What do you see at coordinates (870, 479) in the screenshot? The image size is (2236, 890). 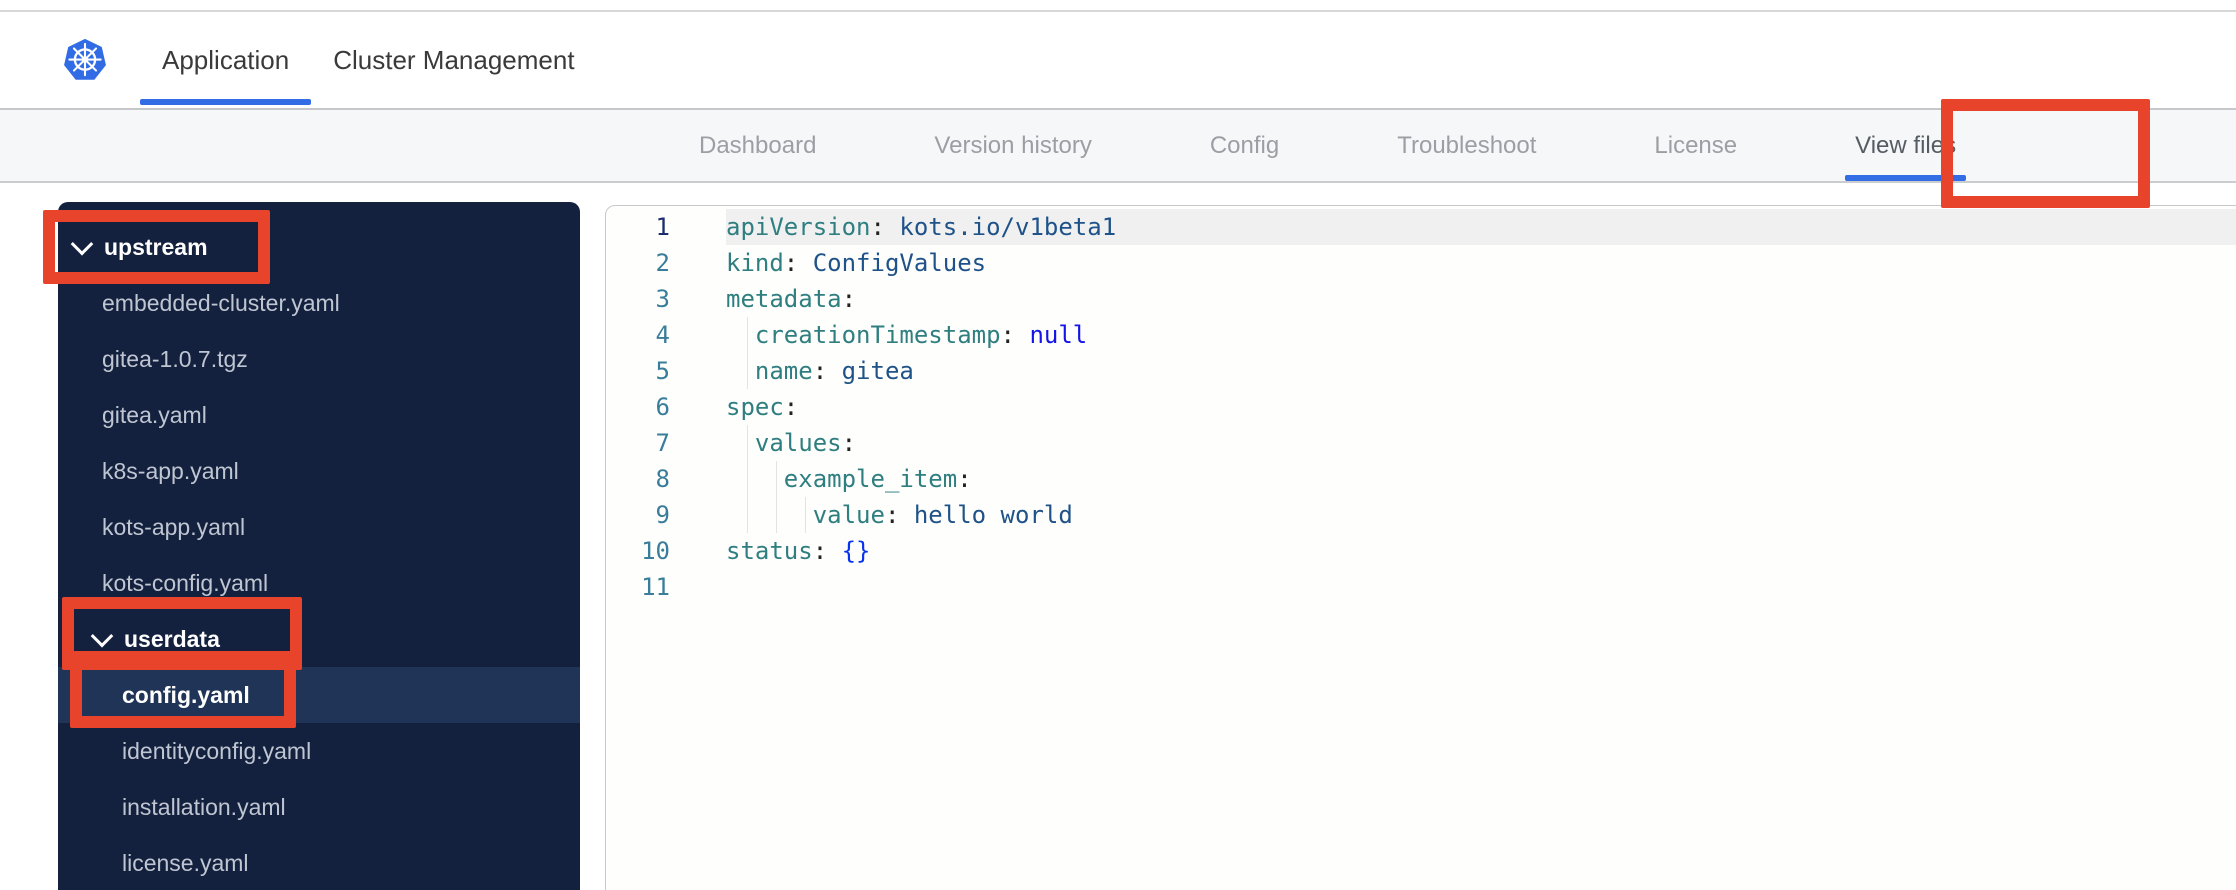 I see `code-token: example_item` at bounding box center [870, 479].